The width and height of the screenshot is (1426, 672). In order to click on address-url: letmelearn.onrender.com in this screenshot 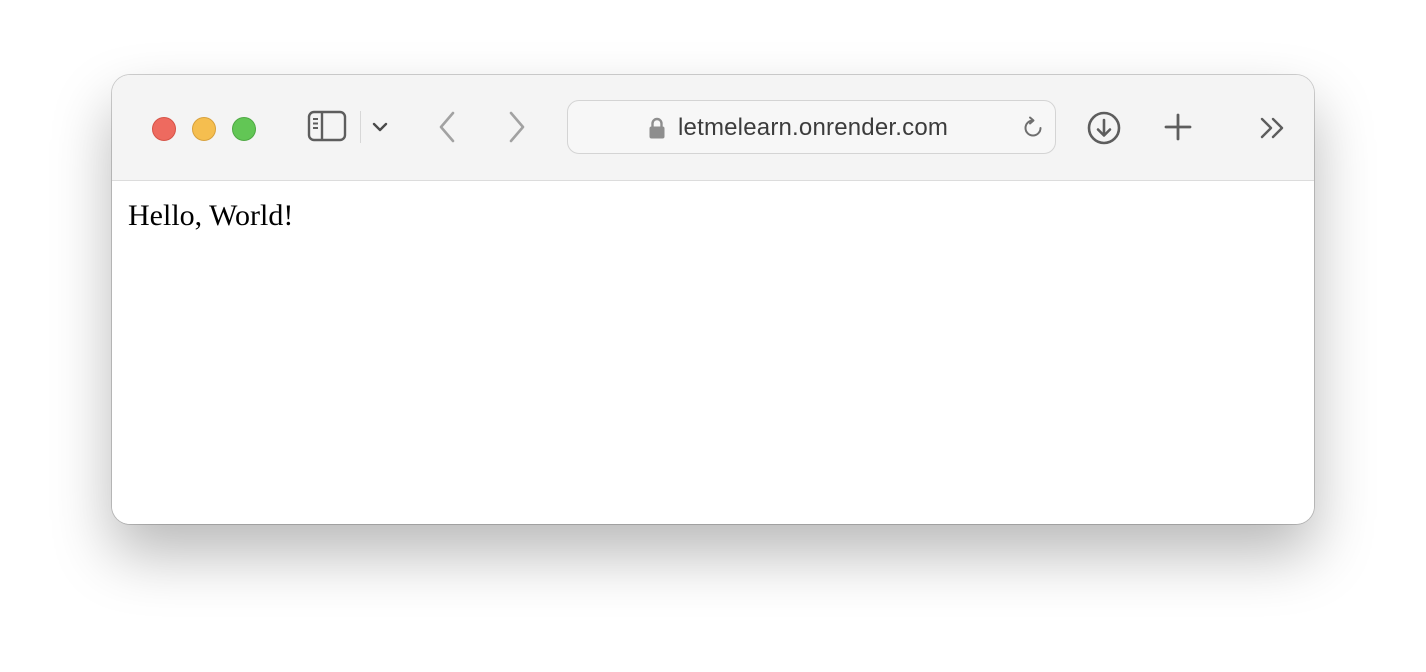, I will do `click(813, 128)`.